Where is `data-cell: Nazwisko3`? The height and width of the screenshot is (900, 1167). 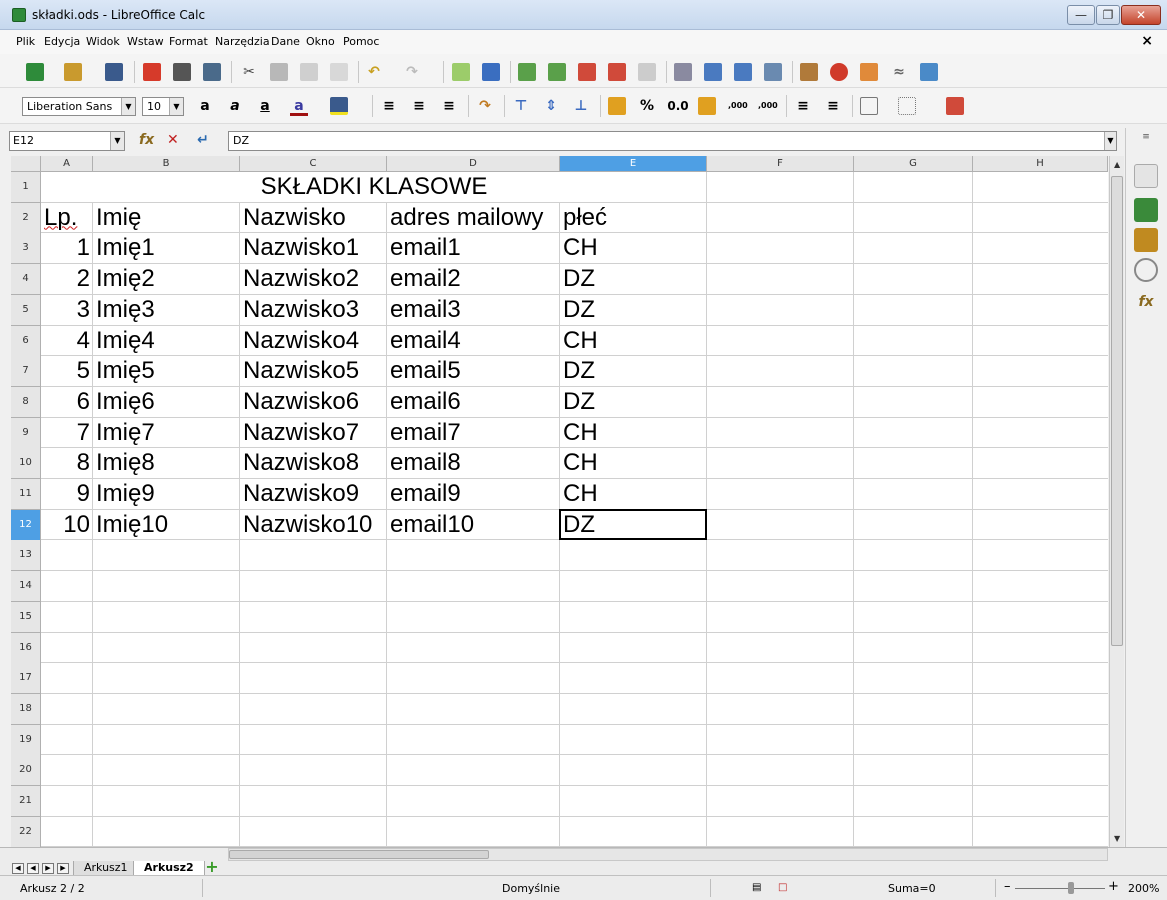
data-cell: Nazwisko3 is located at coordinates (313, 310).